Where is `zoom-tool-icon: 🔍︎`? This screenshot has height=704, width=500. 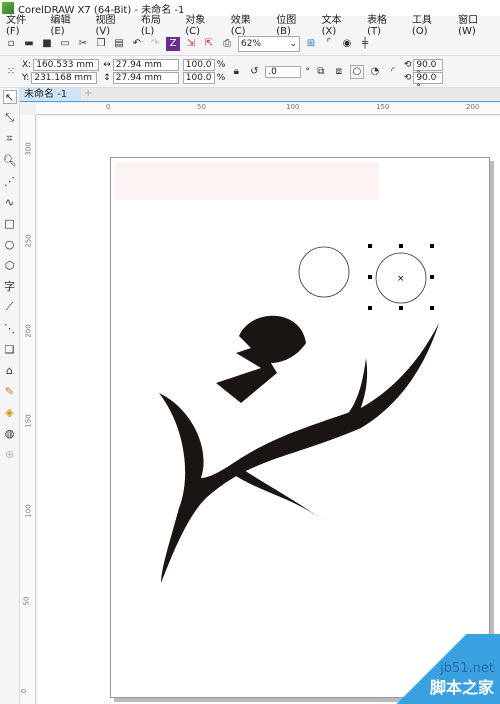
zoom-tool-icon: 🔍︎ is located at coordinates (10, 160).